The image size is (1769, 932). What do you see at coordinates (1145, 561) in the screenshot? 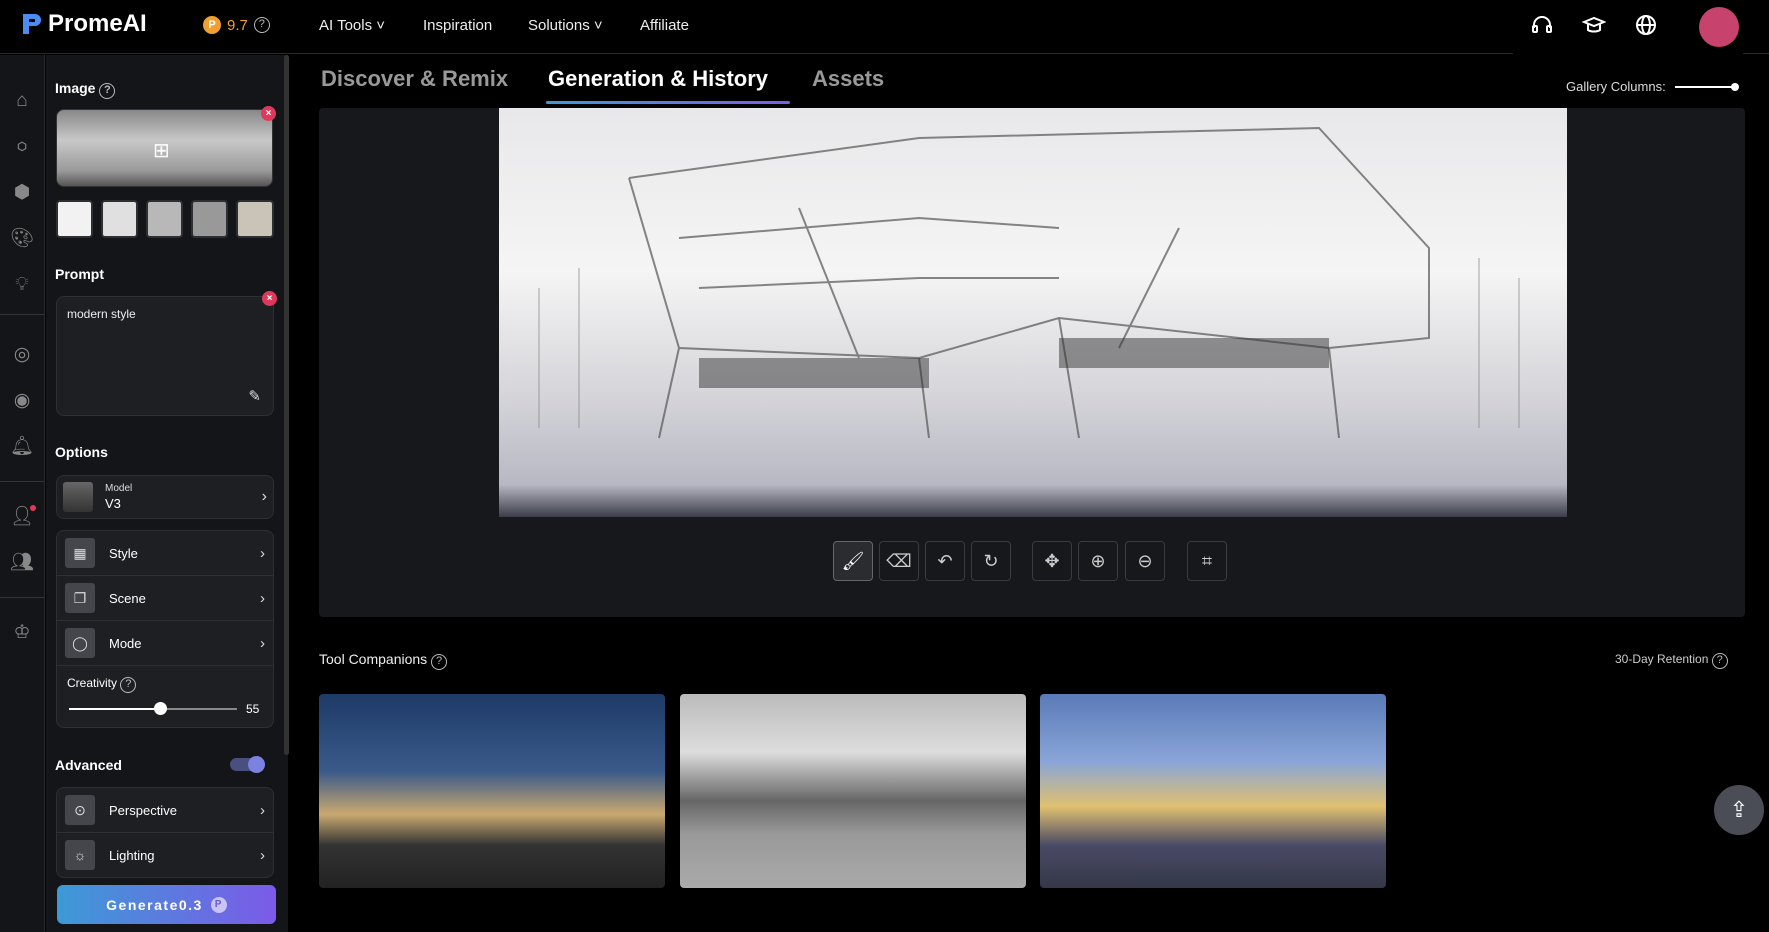
I see `zoom-out-button: ⊖` at bounding box center [1145, 561].